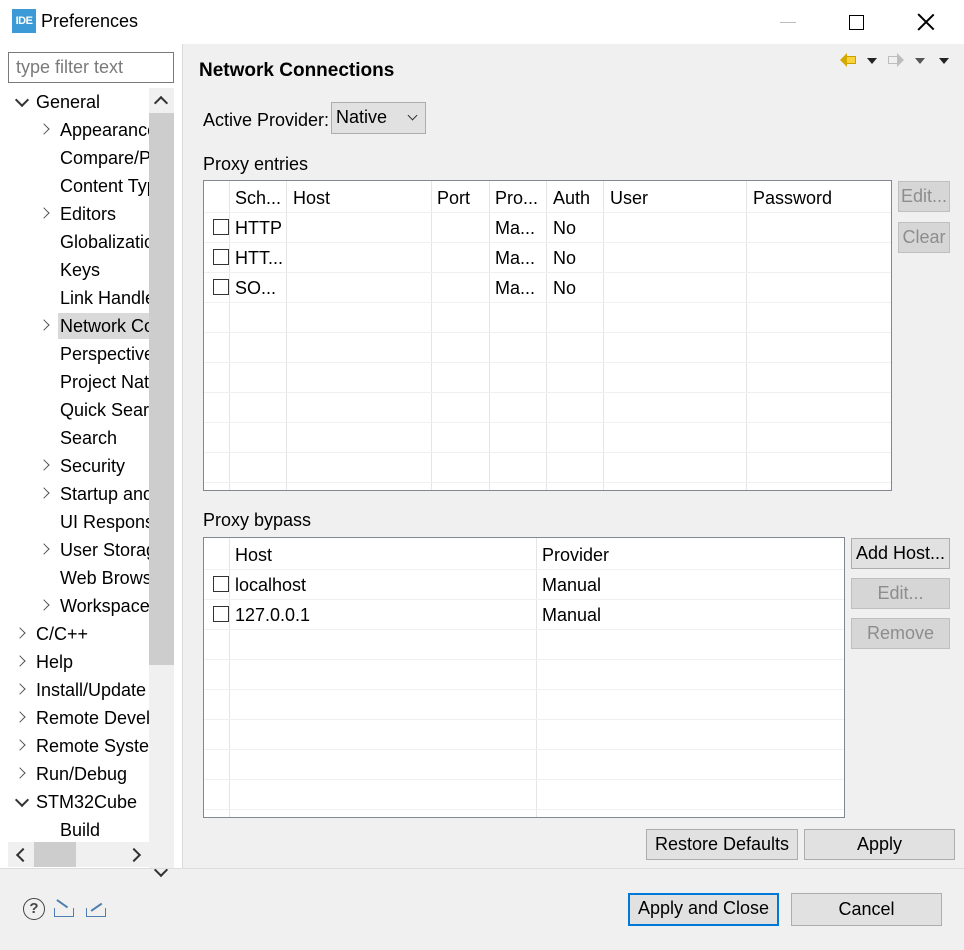  What do you see at coordinates (161, 872) in the screenshot?
I see `scroll-down-icon` at bounding box center [161, 872].